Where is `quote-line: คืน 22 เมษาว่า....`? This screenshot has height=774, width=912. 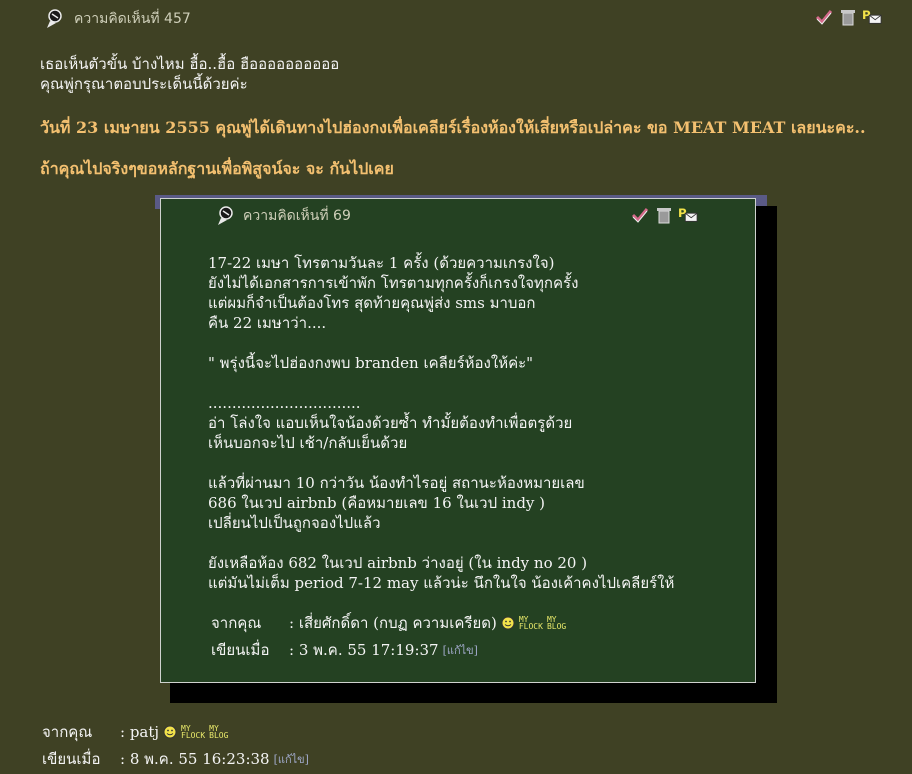
quote-line: คืน 22 เมษาว่า.... is located at coordinates (267, 323).